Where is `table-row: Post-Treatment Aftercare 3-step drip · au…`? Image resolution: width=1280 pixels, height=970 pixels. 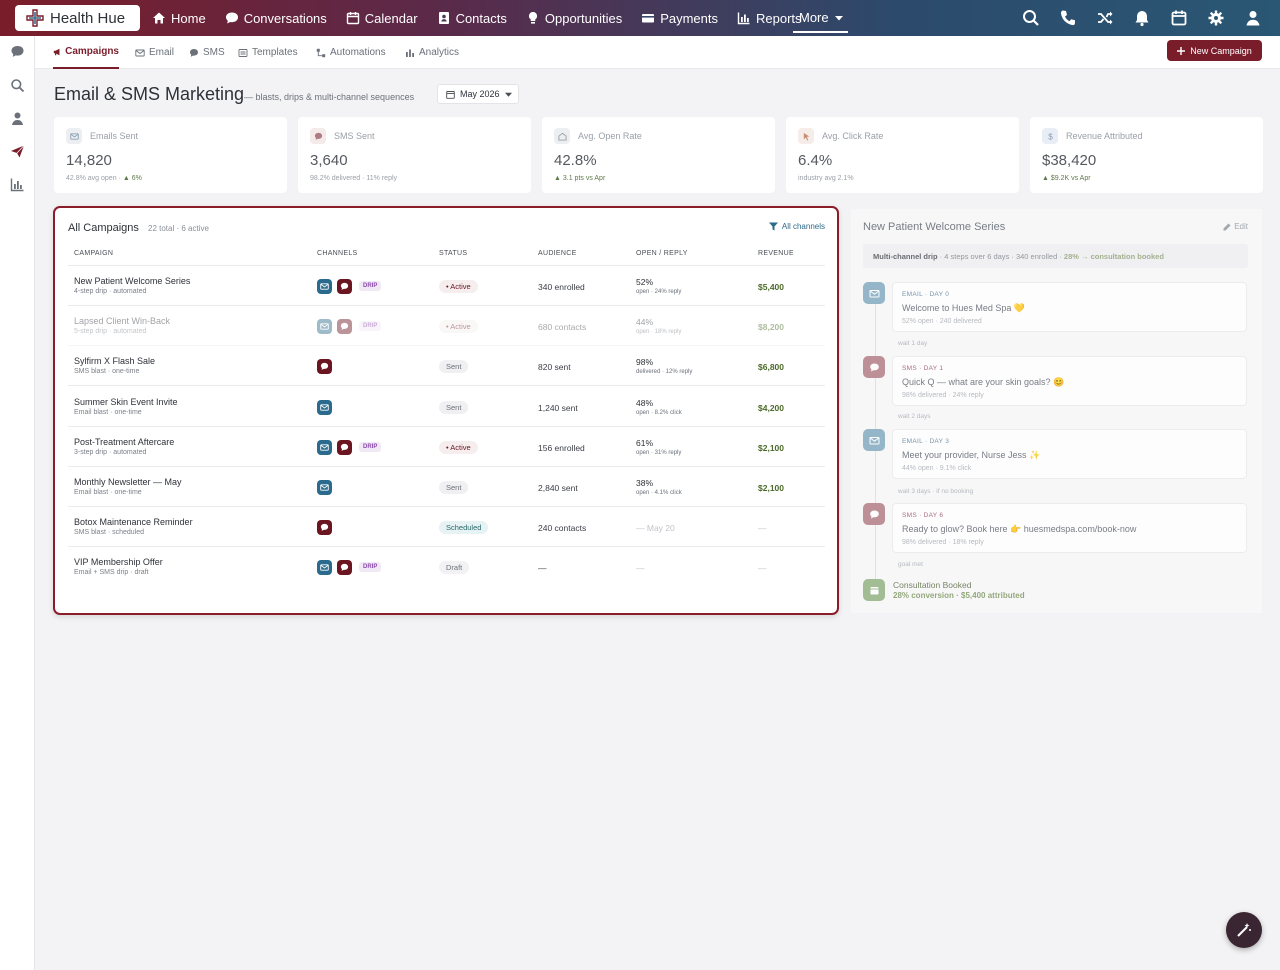 table-row: Post-Treatment Aftercare 3-step drip · au… is located at coordinates (445, 447).